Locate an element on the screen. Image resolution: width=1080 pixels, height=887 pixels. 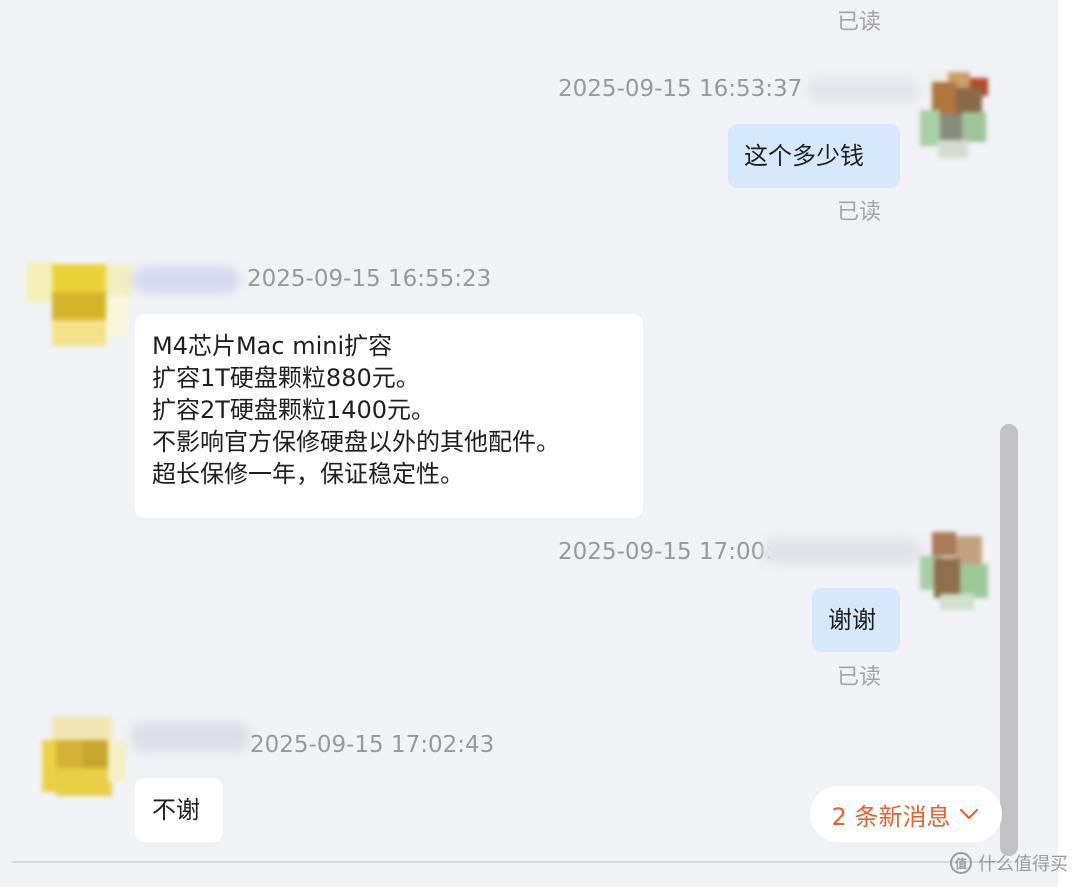
message-line: 扩容1T硬盘颗粒880元。 is located at coordinates (286, 378).